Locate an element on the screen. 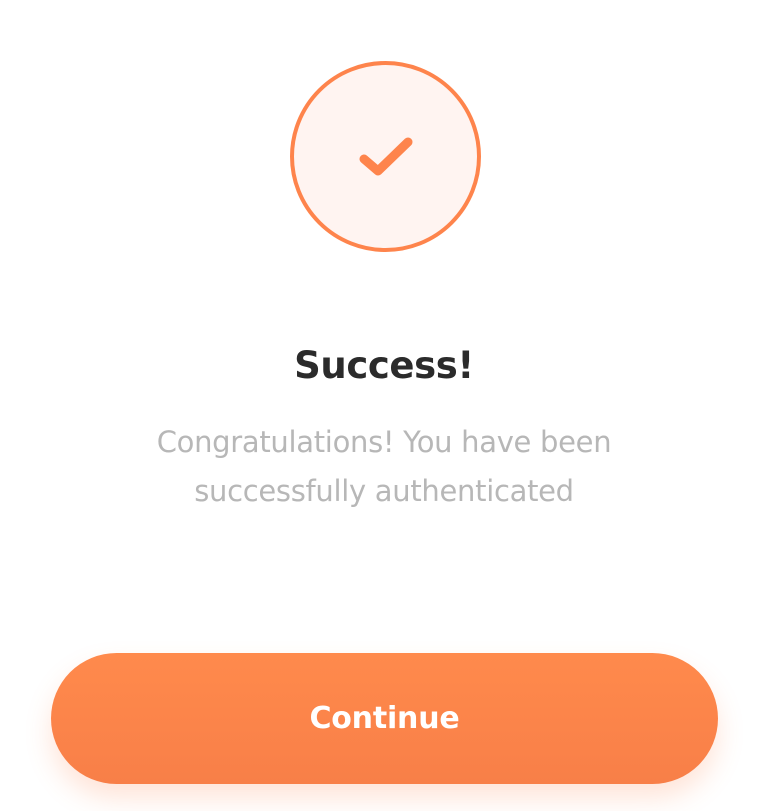 The width and height of the screenshot is (768, 811). continue-button-label: Continue is located at coordinates (384, 718).